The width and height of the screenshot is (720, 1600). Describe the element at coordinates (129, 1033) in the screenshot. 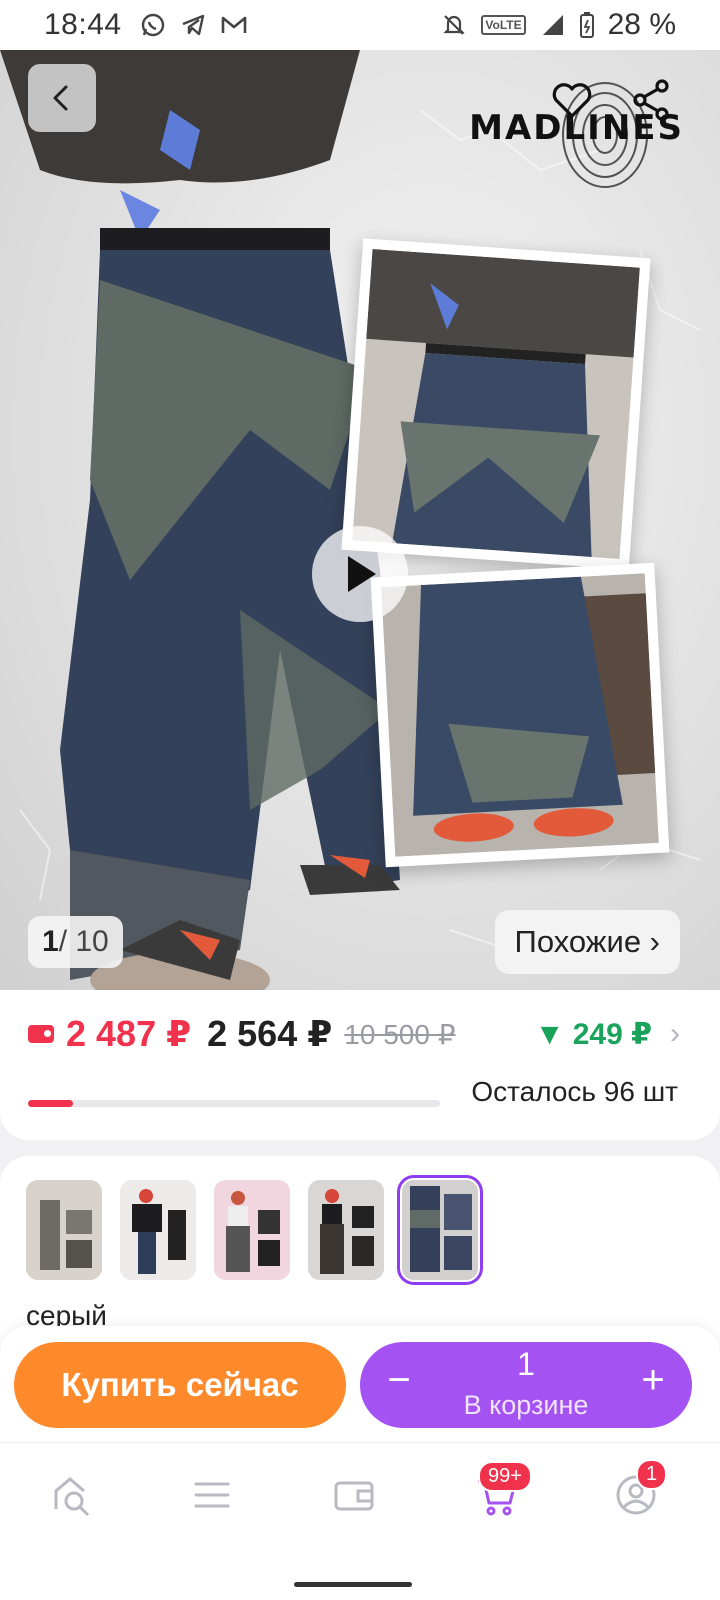

I see `wallet-price: 2 487 ₽` at that location.